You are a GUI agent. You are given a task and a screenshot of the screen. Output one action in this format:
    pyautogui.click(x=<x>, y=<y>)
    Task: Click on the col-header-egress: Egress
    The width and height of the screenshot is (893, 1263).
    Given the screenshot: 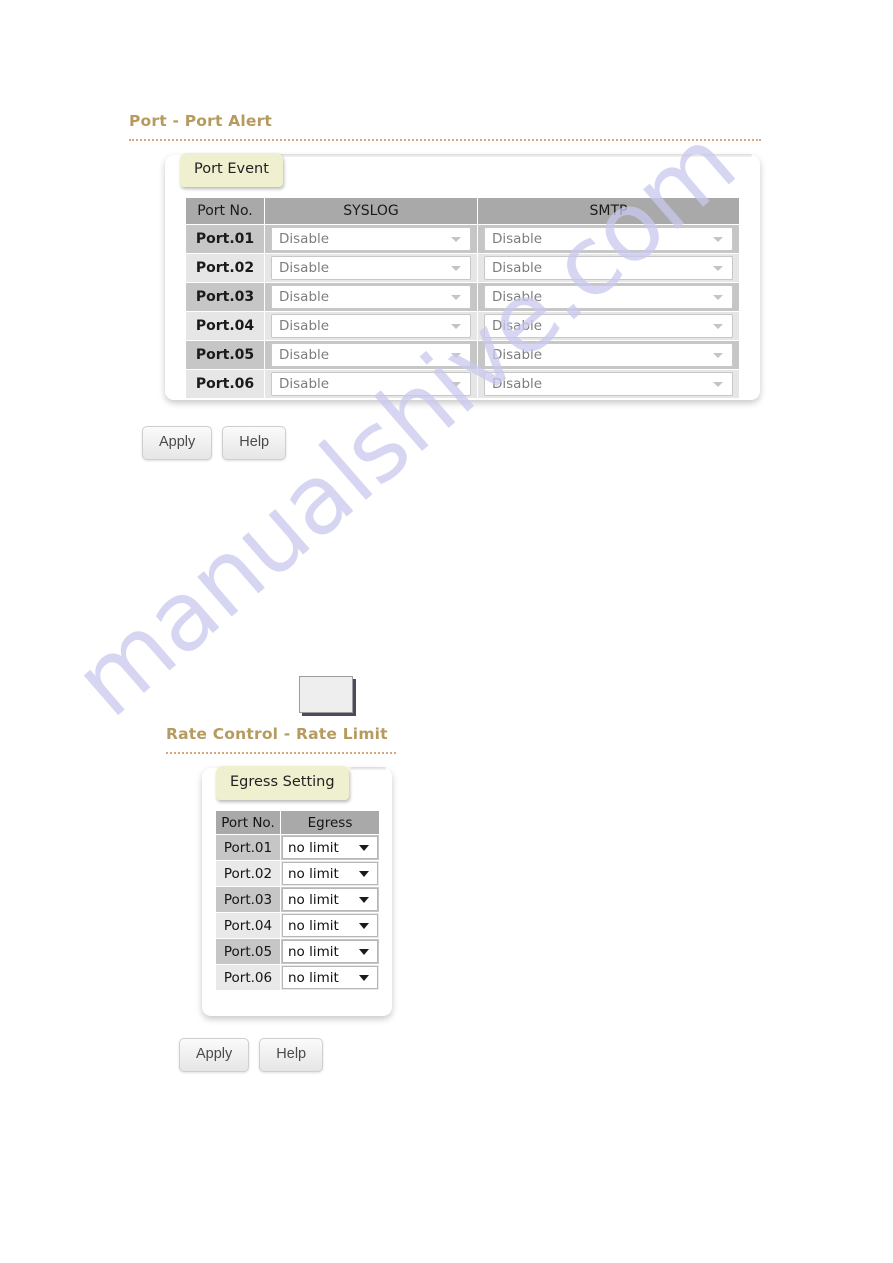 What is the action you would take?
    pyautogui.click(x=330, y=822)
    